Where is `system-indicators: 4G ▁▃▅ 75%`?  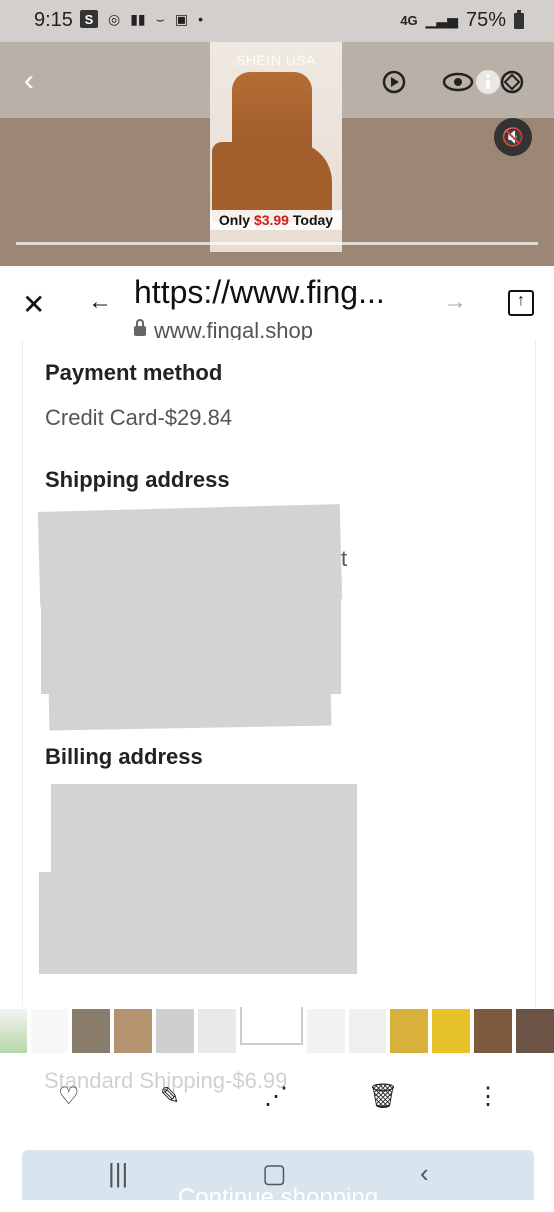
system-indicators: 4G ▁▃▅ 75% is located at coordinates (462, 20).